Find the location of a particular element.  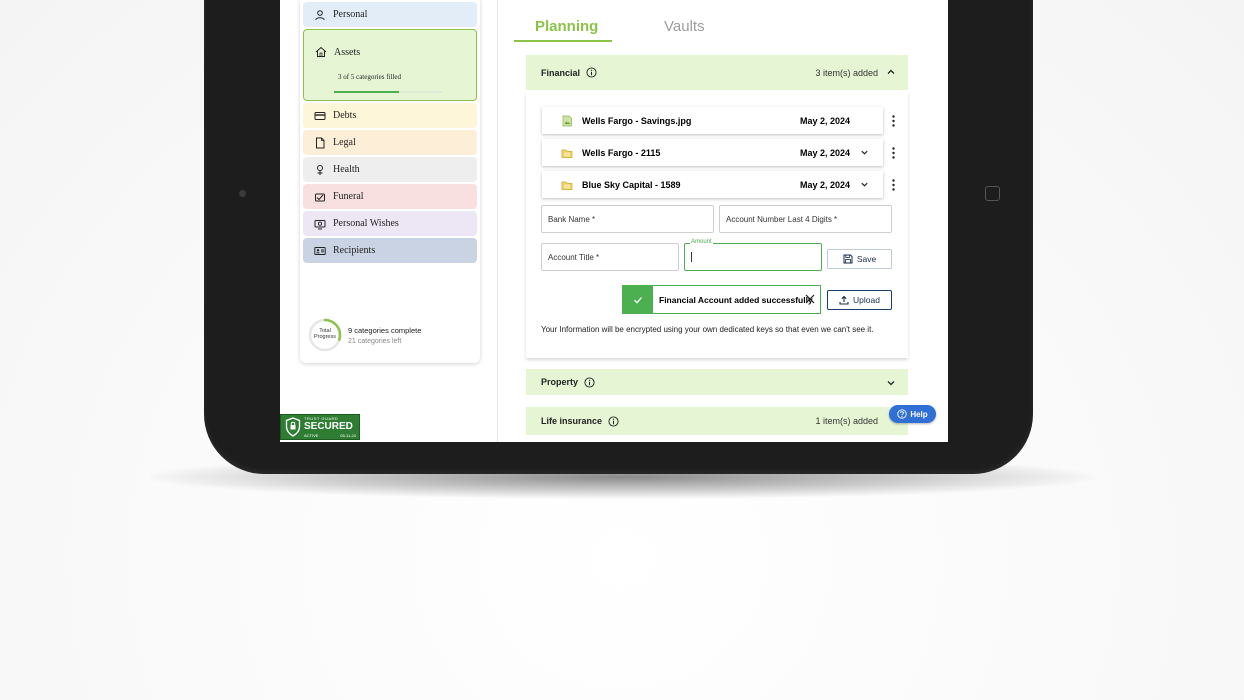

accordion-header-financial: Financial 3 item(s) added is located at coordinates (717, 72).